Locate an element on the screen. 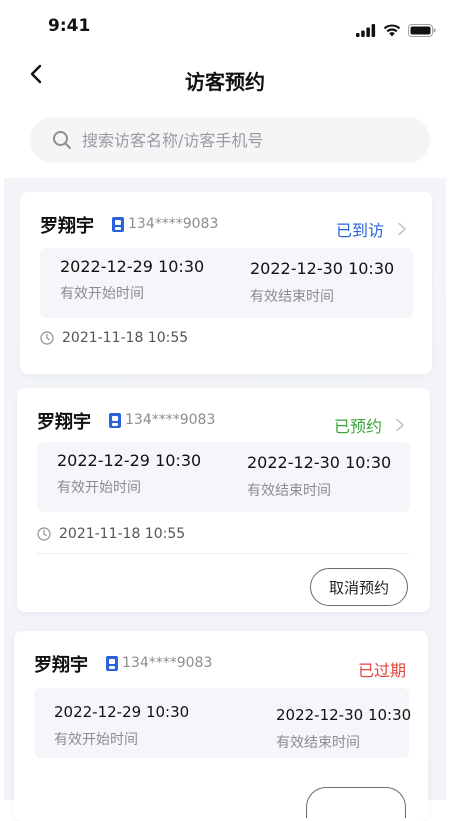  divider is located at coordinates (223, 553).